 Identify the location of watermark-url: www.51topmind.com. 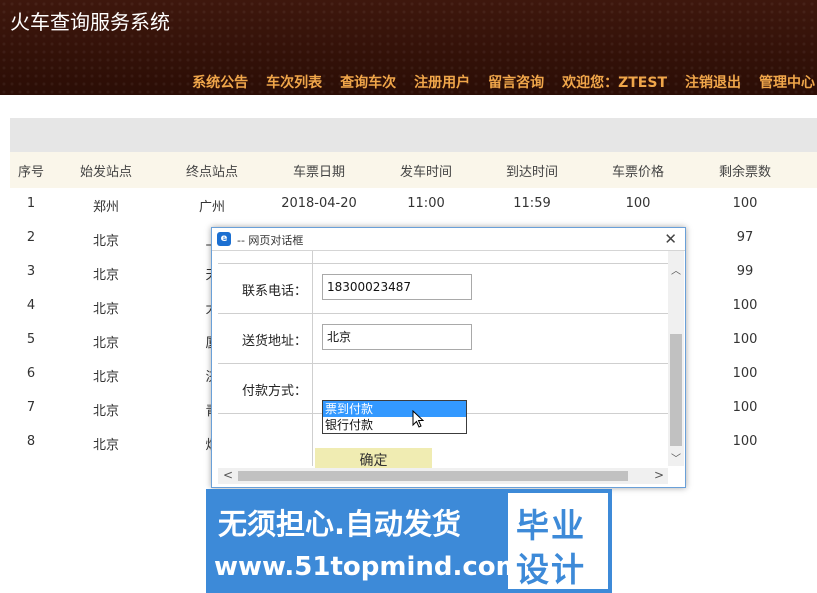
(368, 567).